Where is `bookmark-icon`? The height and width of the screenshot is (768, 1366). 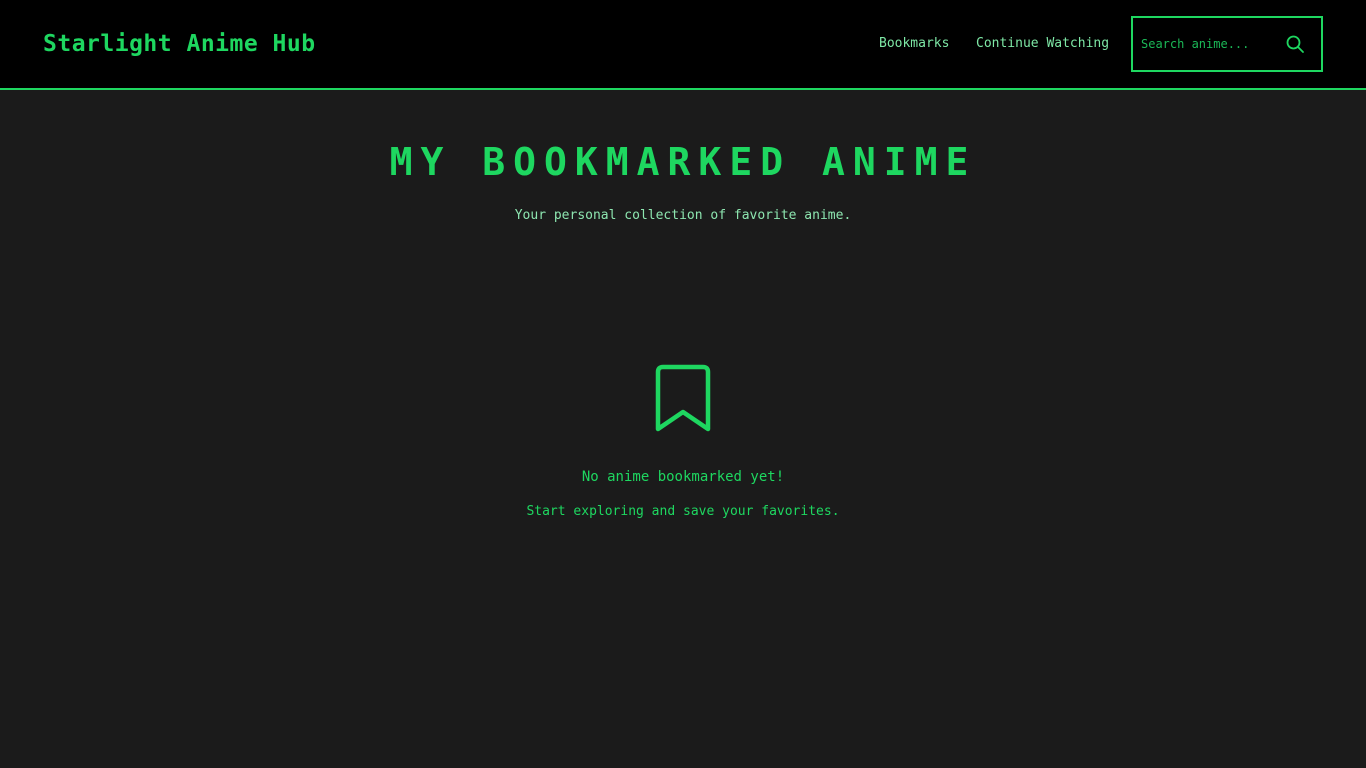 bookmark-icon is located at coordinates (683, 398).